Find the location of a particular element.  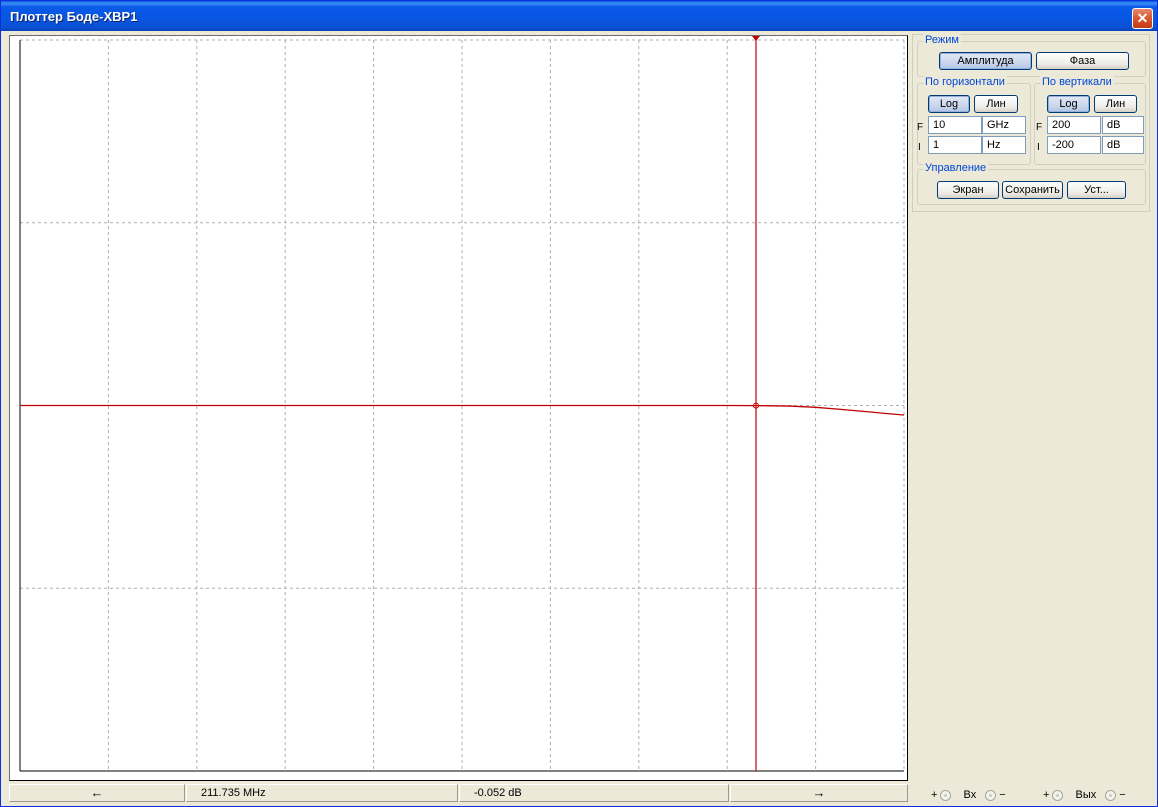

vertical-initial-label: I is located at coordinates (1038, 147).